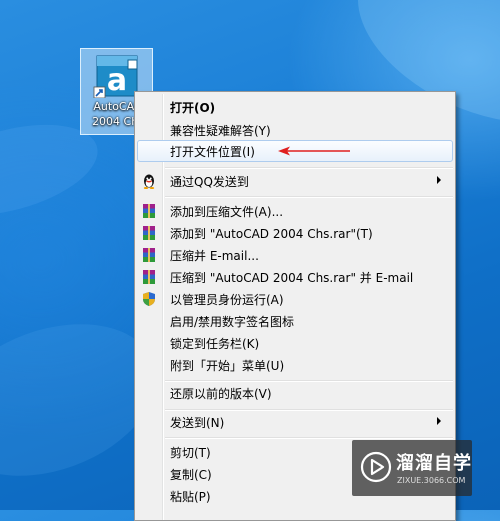  I want to click on menu-item-label: 附到「开始」菜单(U), so click(227, 366).